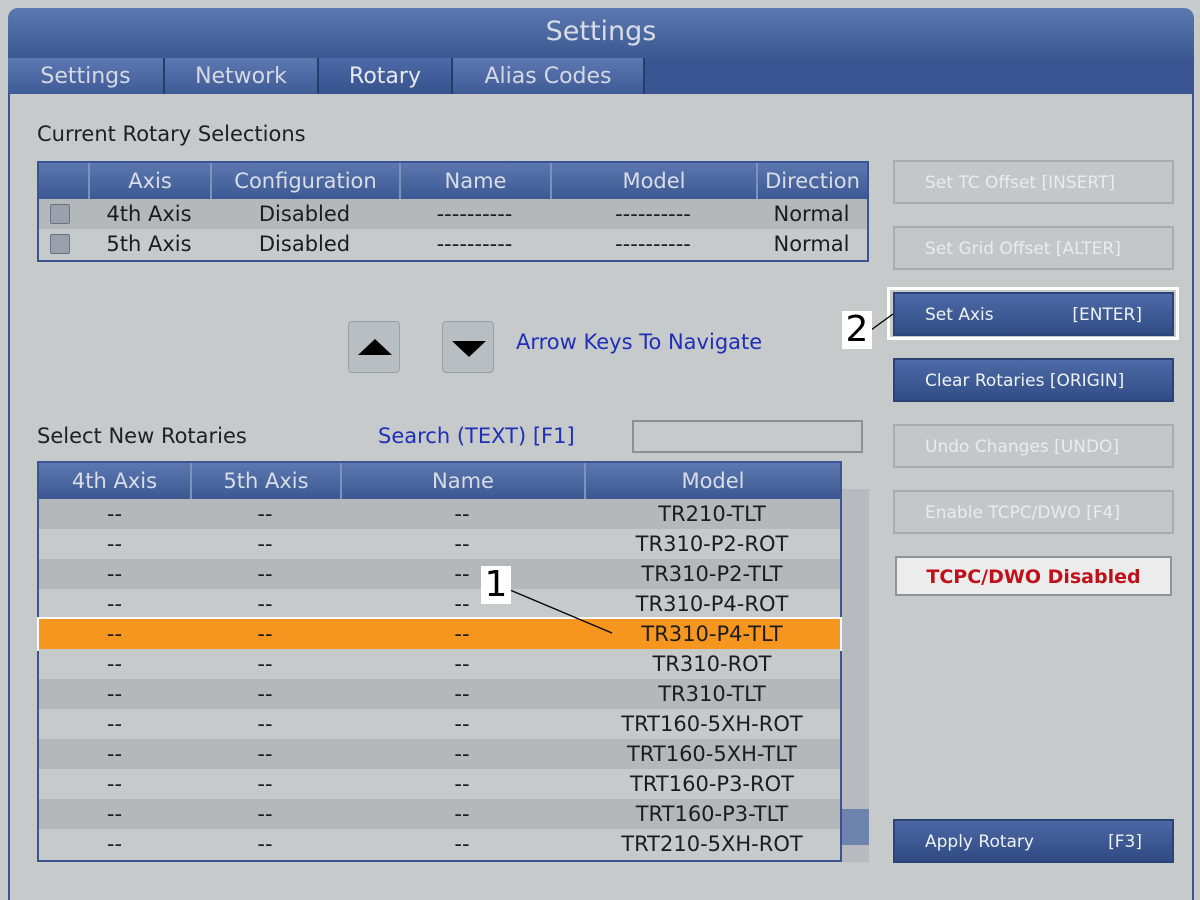 The width and height of the screenshot is (1200, 900). I want to click on callout-1-line, so click(561, 611).